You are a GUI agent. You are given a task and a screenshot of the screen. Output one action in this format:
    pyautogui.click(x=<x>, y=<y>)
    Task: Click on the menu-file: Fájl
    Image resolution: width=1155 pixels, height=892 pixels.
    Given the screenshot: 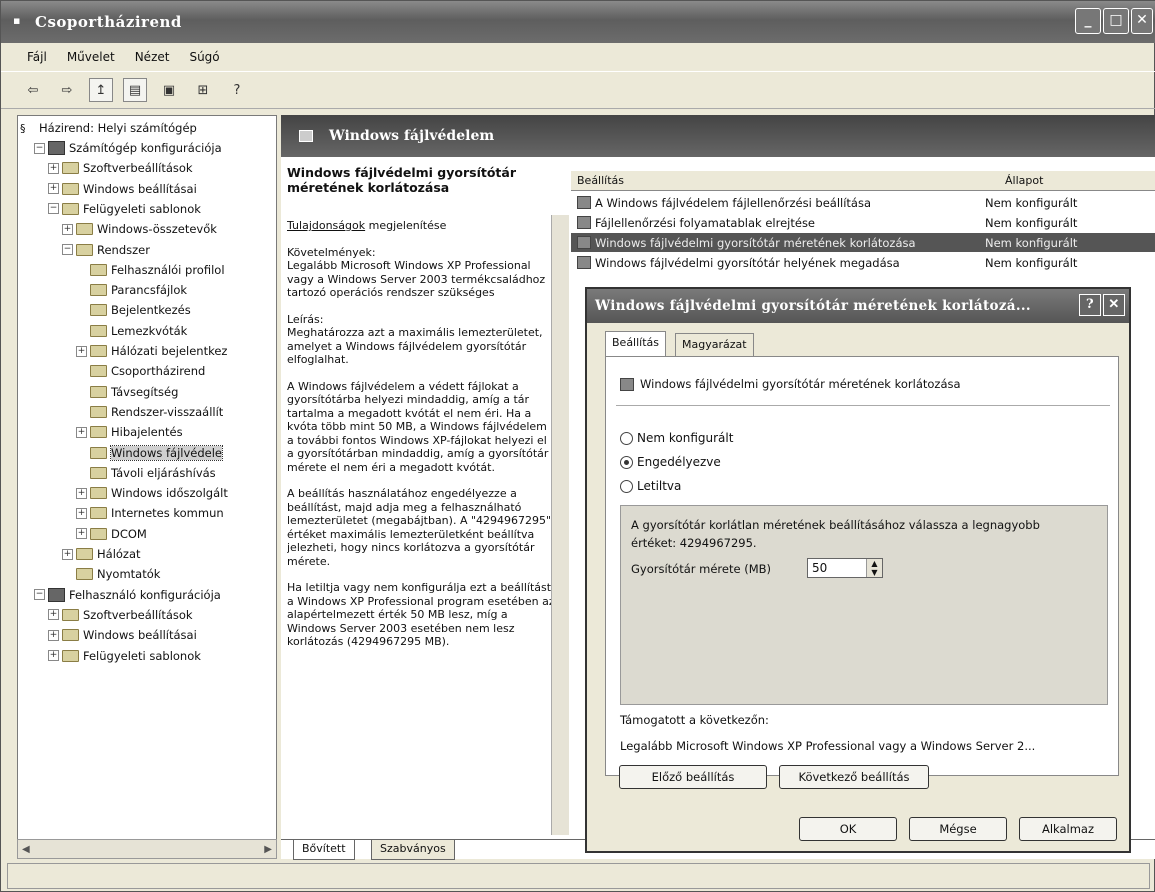 What is the action you would take?
    pyautogui.click(x=37, y=57)
    